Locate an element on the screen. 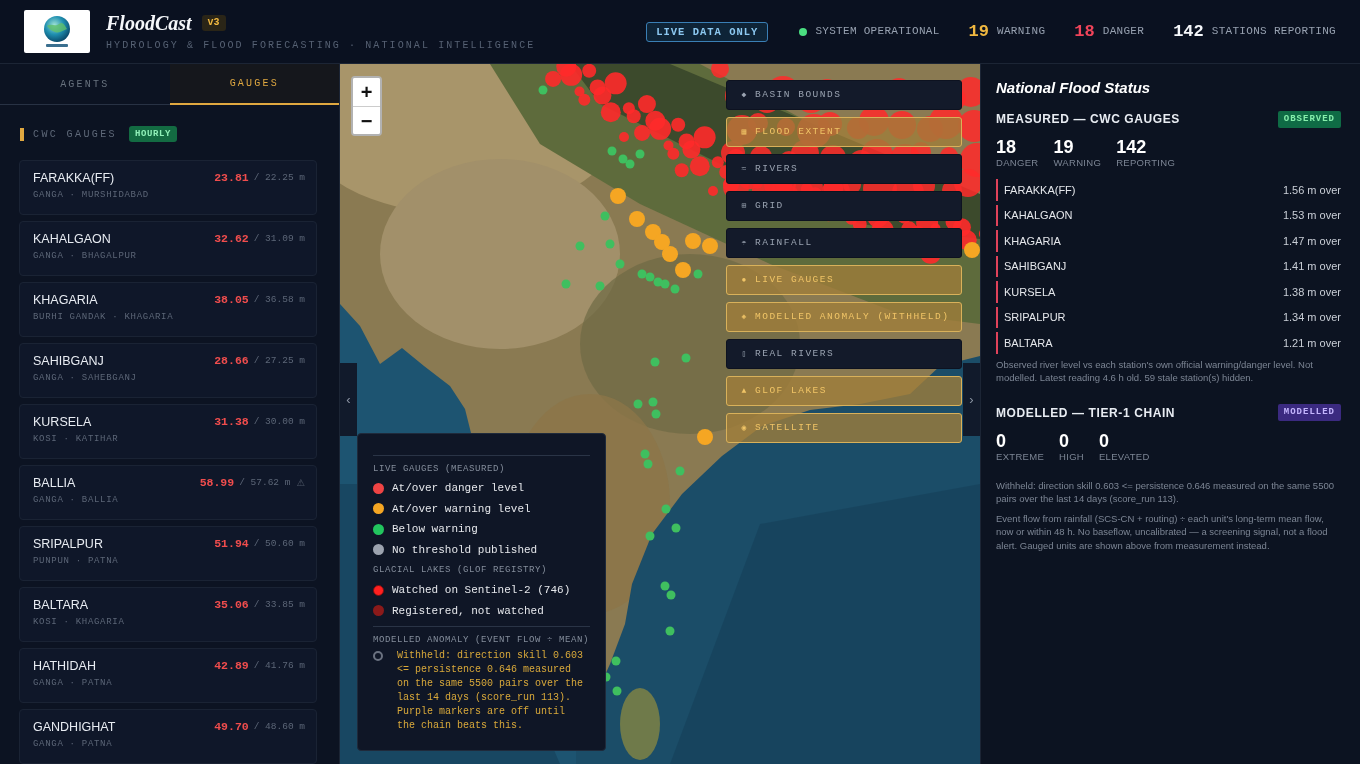  gauge-location: GANGA · MURSHIDABAD is located at coordinates (91, 195).